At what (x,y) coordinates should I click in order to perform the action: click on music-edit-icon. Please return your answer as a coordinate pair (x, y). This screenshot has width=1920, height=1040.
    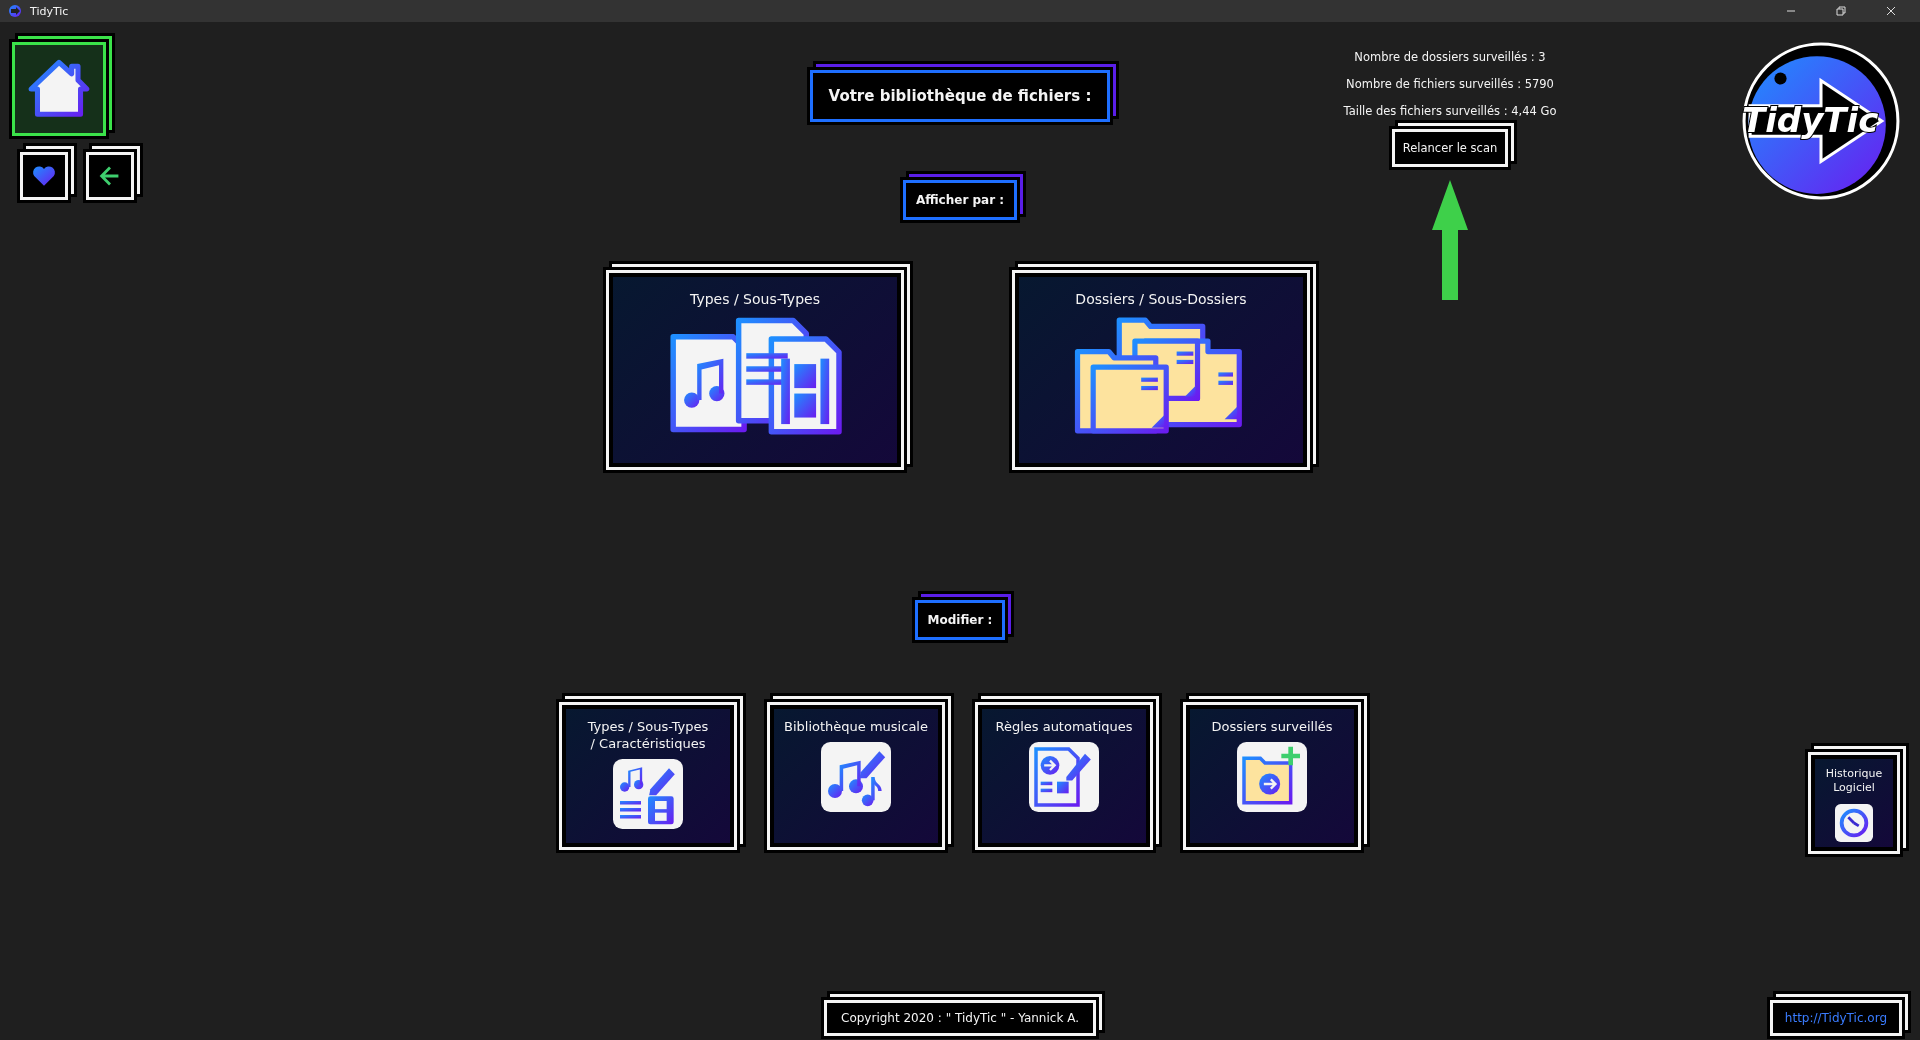
    Looking at the image, I should click on (856, 776).